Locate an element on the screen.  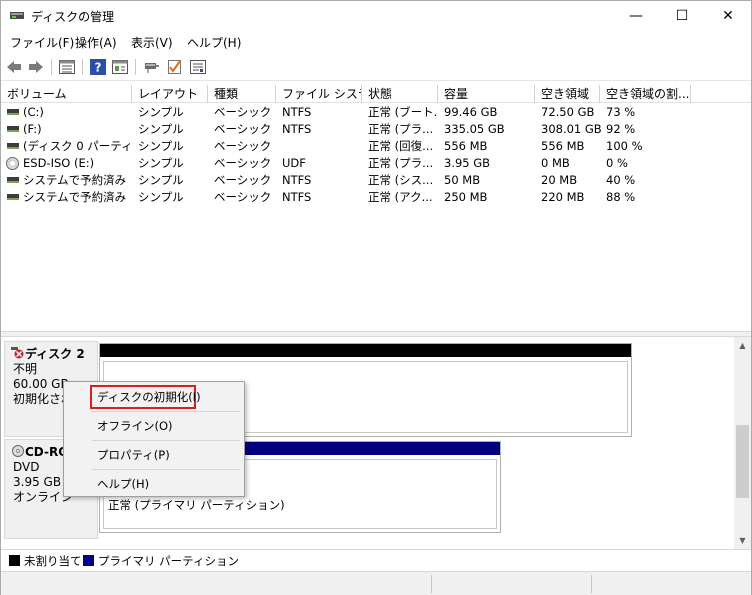
list-view-icon is located at coordinates (67, 67).